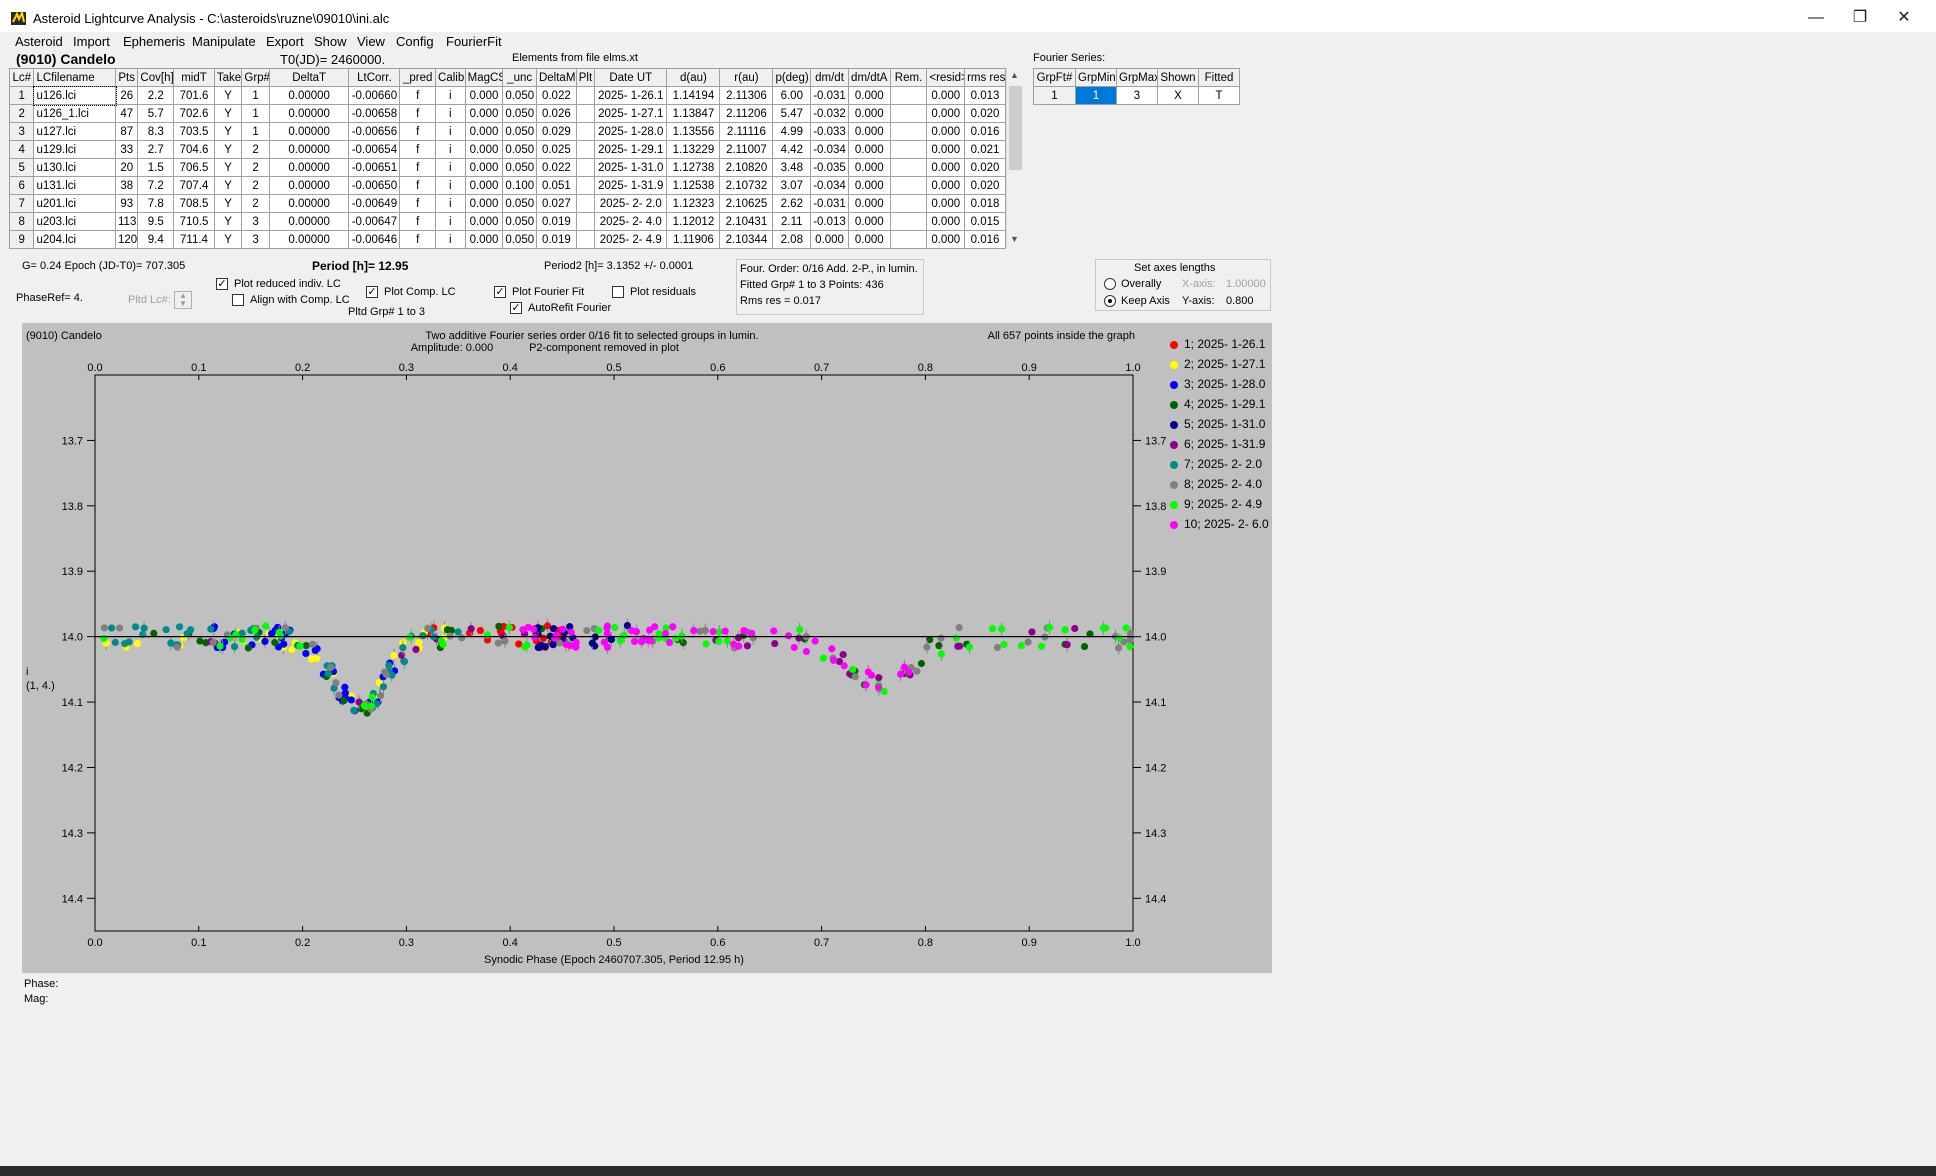 This screenshot has height=1176, width=1936. I want to click on table-cell: 701.6, so click(194, 95).